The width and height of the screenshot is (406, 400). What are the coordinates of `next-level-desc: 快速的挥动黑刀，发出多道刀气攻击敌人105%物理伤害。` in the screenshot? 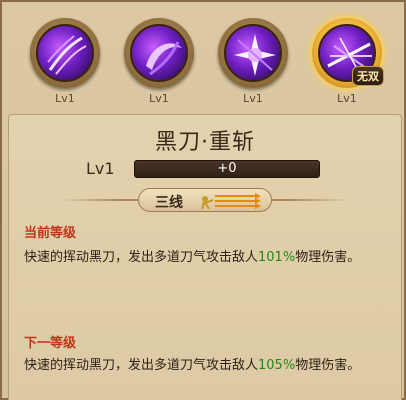 It's located at (206, 366).